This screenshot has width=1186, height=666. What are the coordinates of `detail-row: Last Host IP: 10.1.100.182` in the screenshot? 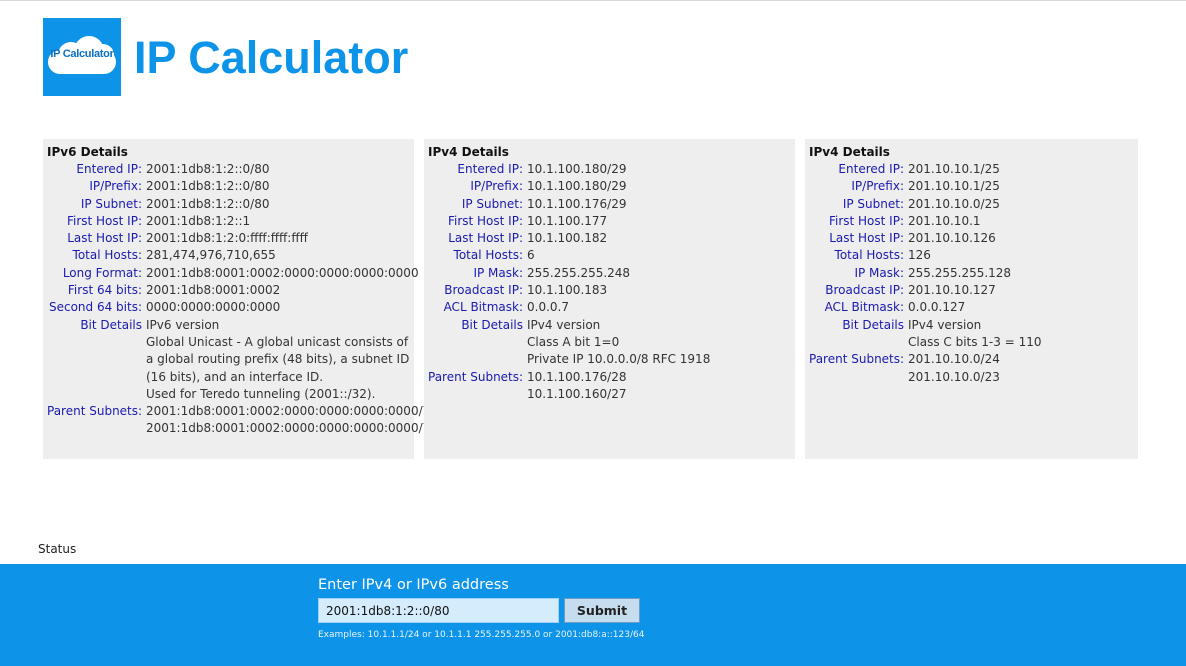 It's located at (609, 238).